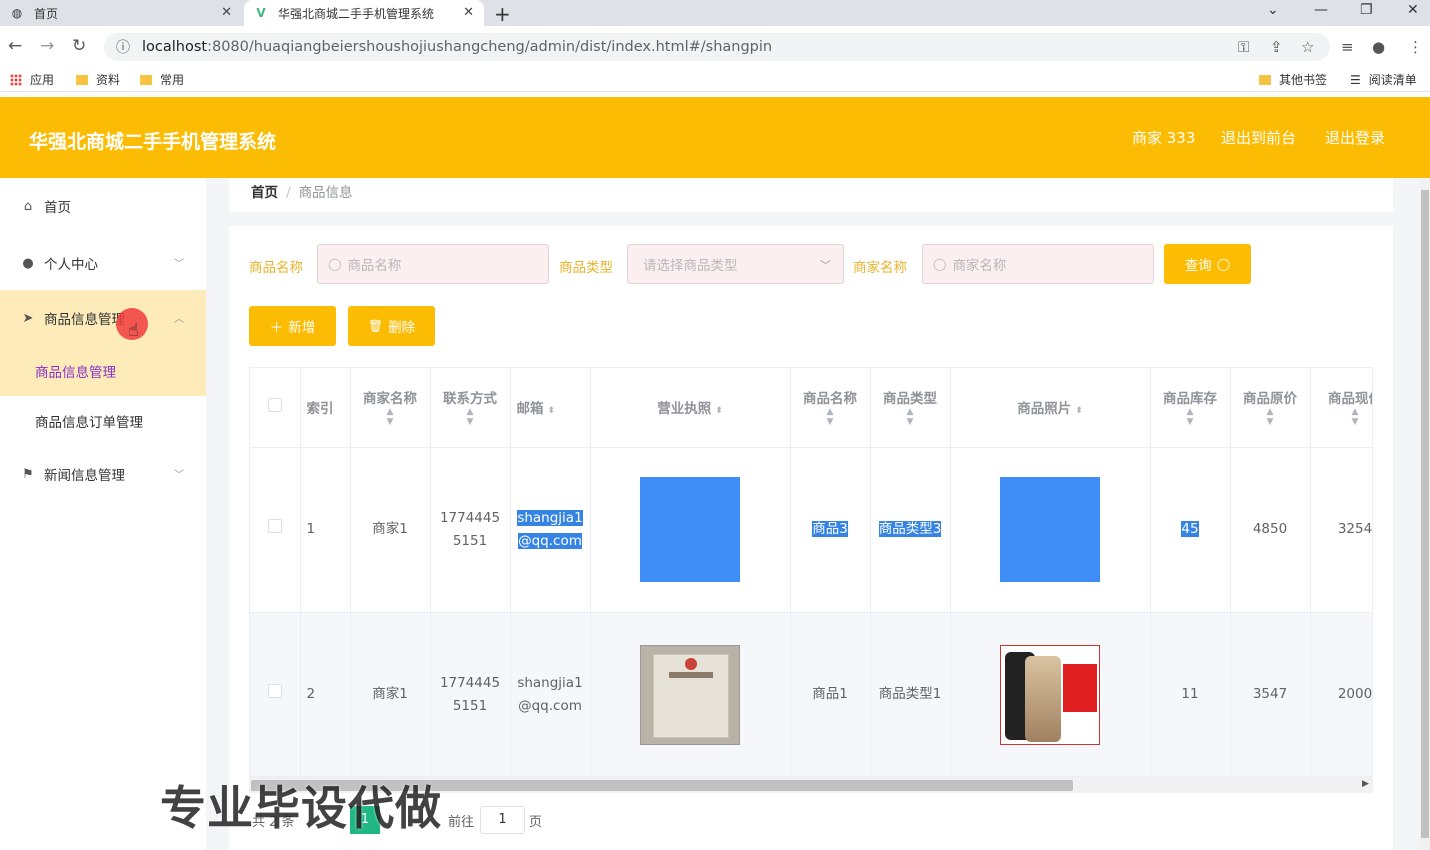 The height and width of the screenshot is (850, 1430). I want to click on col-label: 商品照片, so click(1044, 409).